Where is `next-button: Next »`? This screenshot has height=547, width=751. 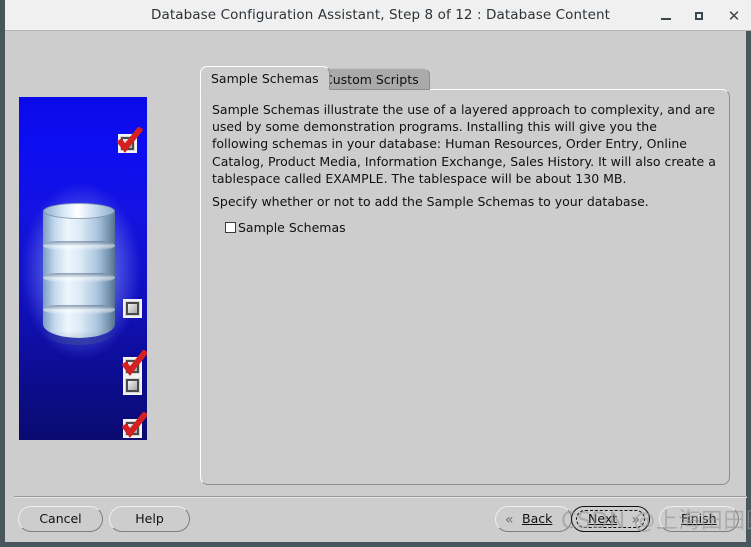 next-button: Next » is located at coordinates (610, 519).